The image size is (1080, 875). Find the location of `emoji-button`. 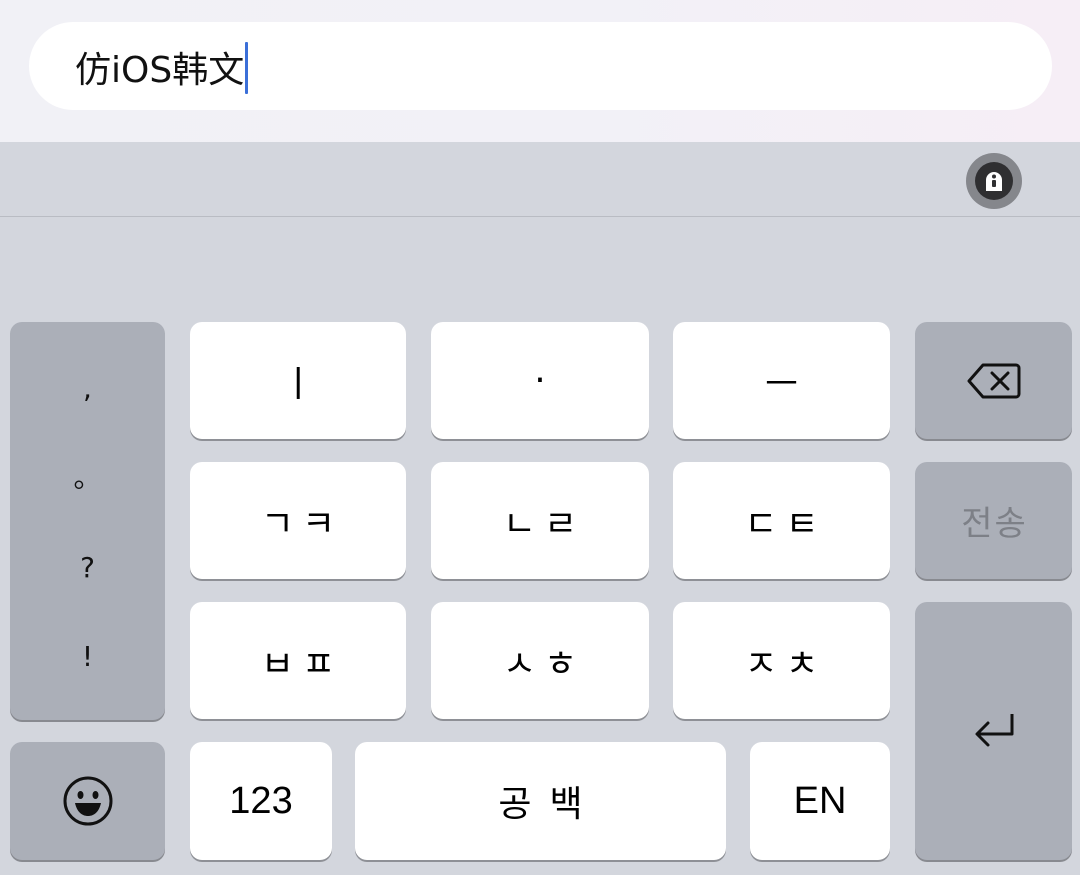

emoji-button is located at coordinates (87, 801).